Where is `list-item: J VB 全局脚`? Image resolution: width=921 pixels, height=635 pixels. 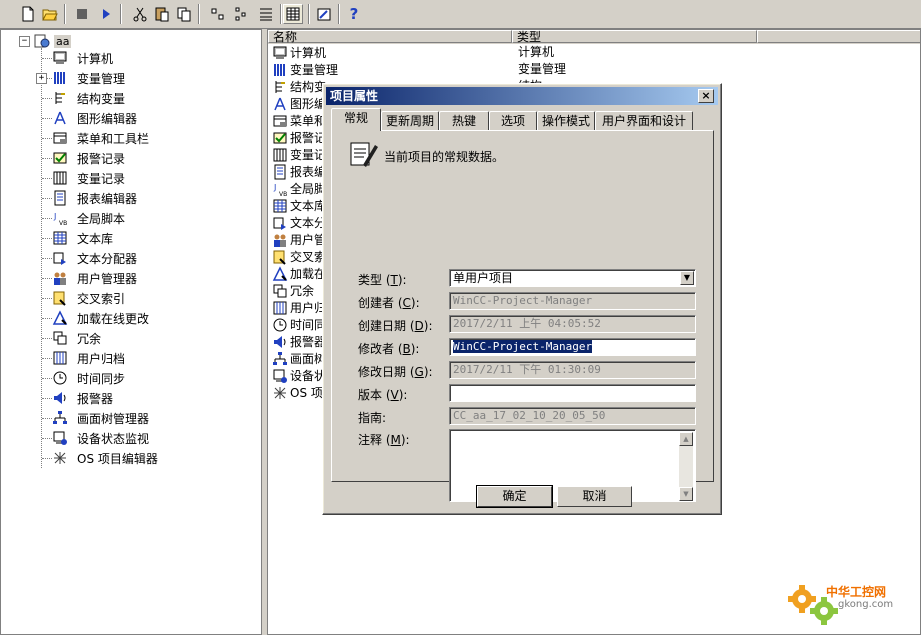
list-item: J VB 全局脚 is located at coordinates (299, 188).